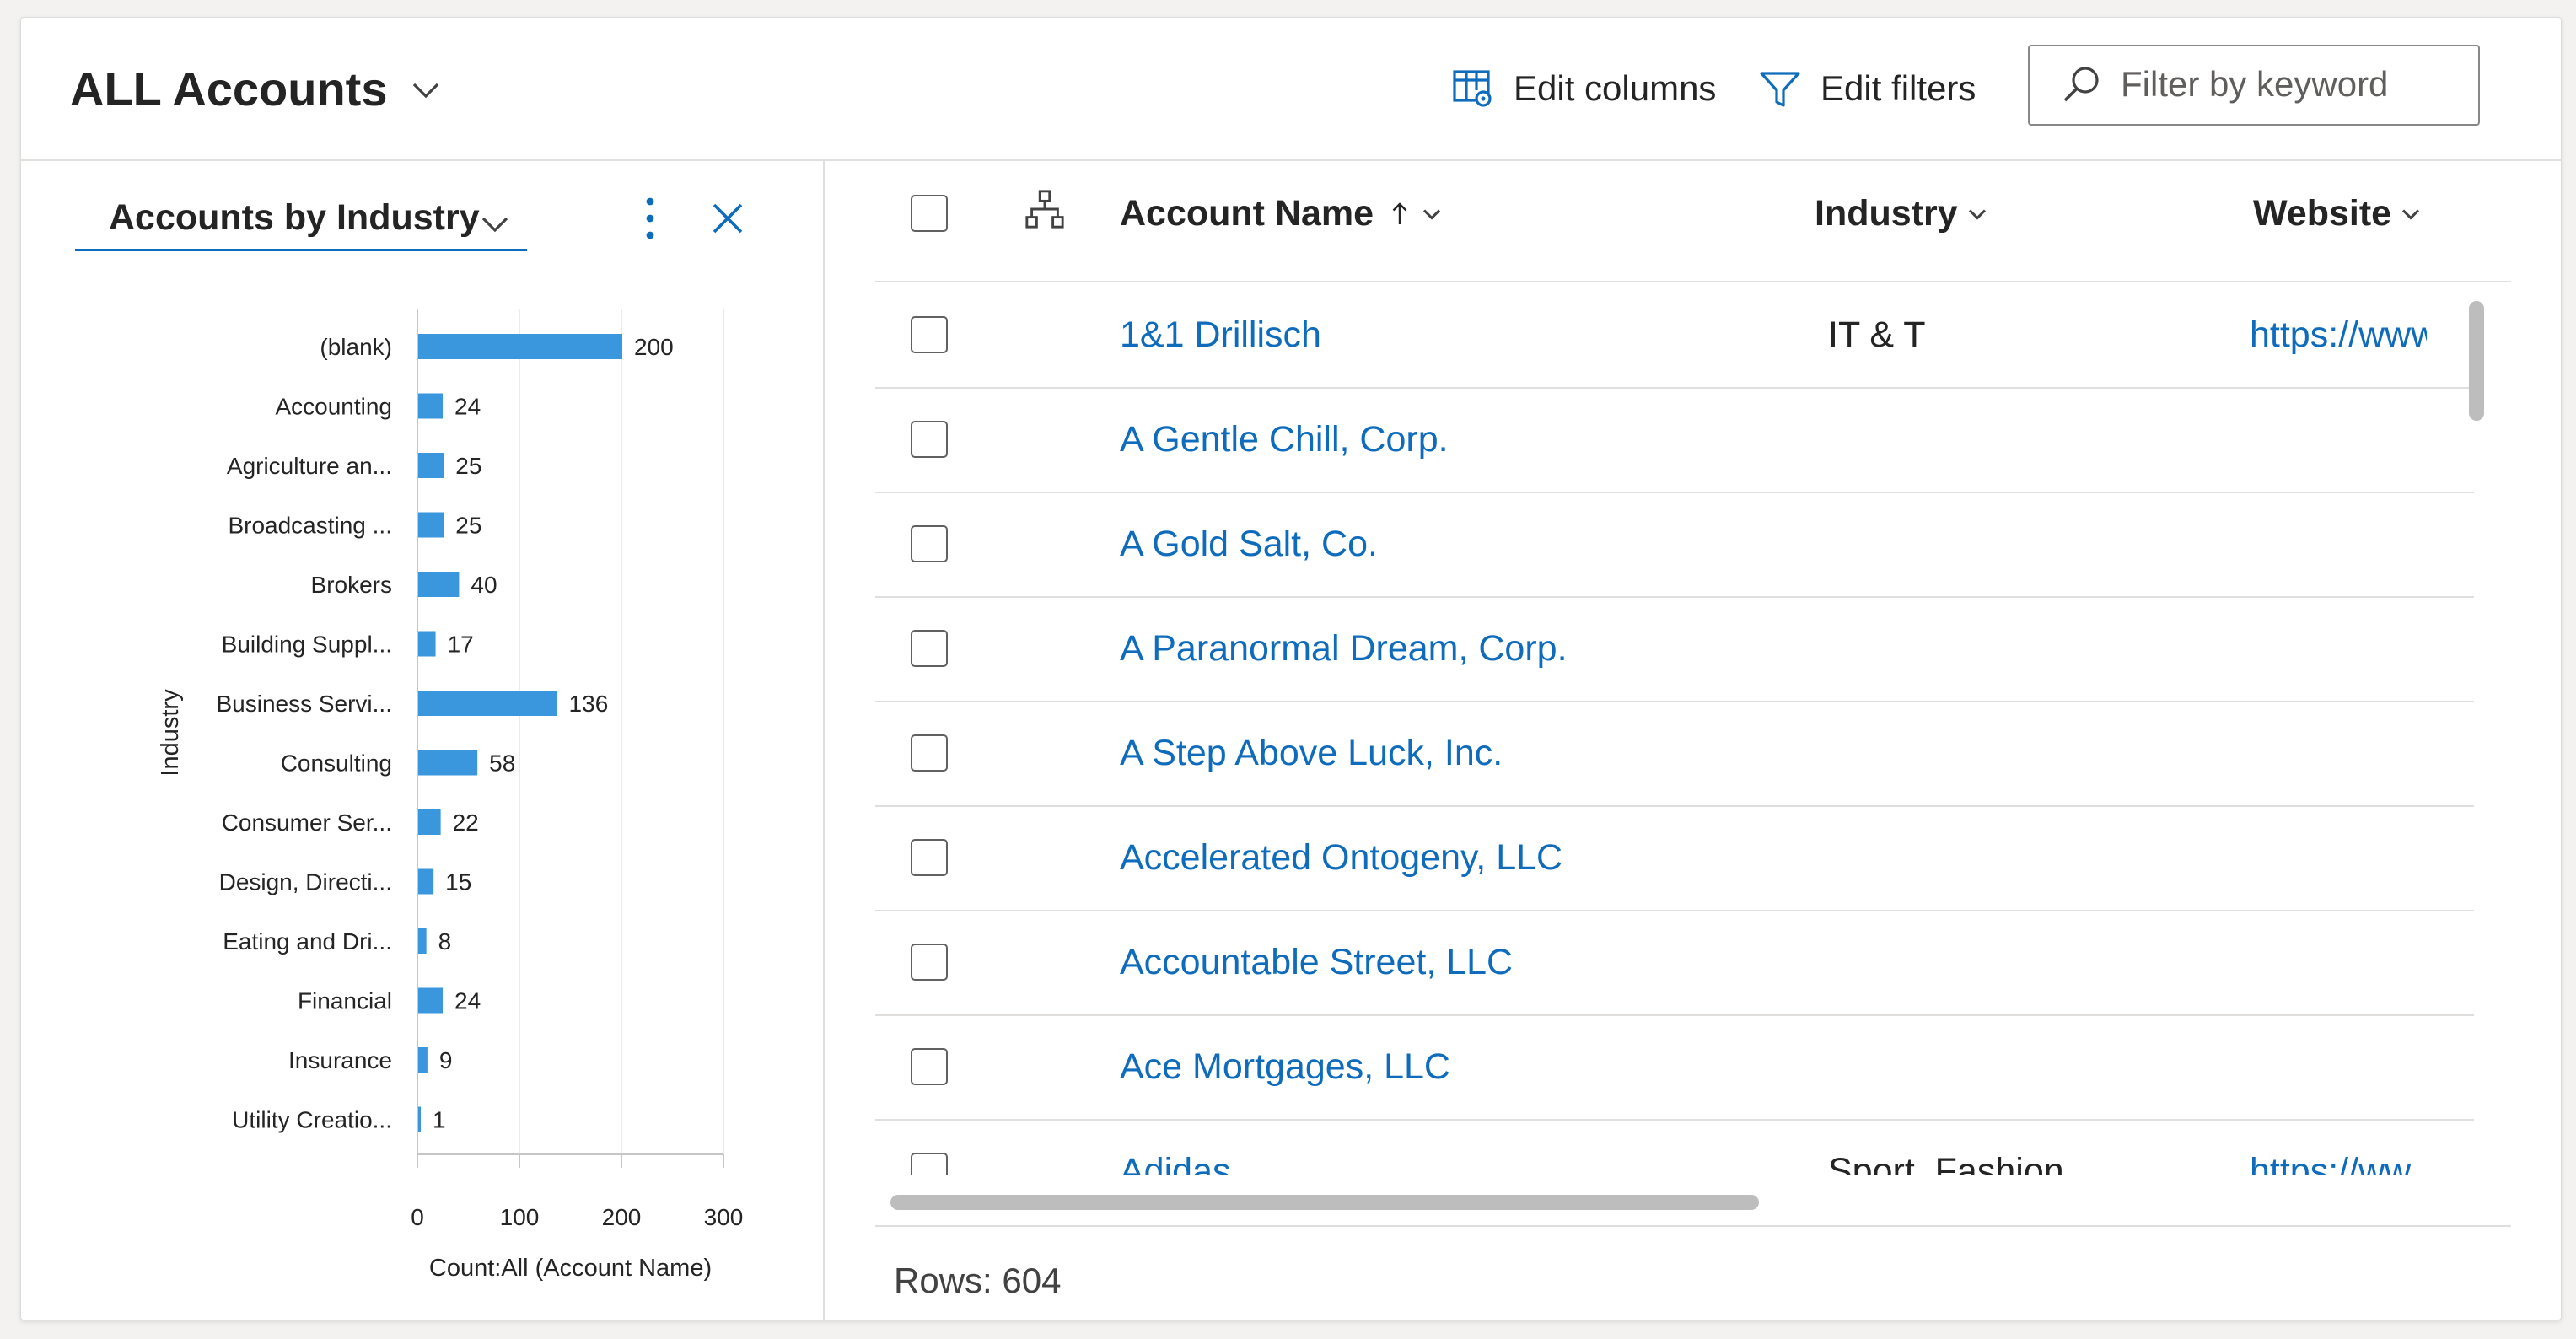 This screenshot has height=1339, width=2576. Describe the element at coordinates (1674, 335) in the screenshot. I see `table-row: 1&1 Drillisch IT & T https://www` at that location.